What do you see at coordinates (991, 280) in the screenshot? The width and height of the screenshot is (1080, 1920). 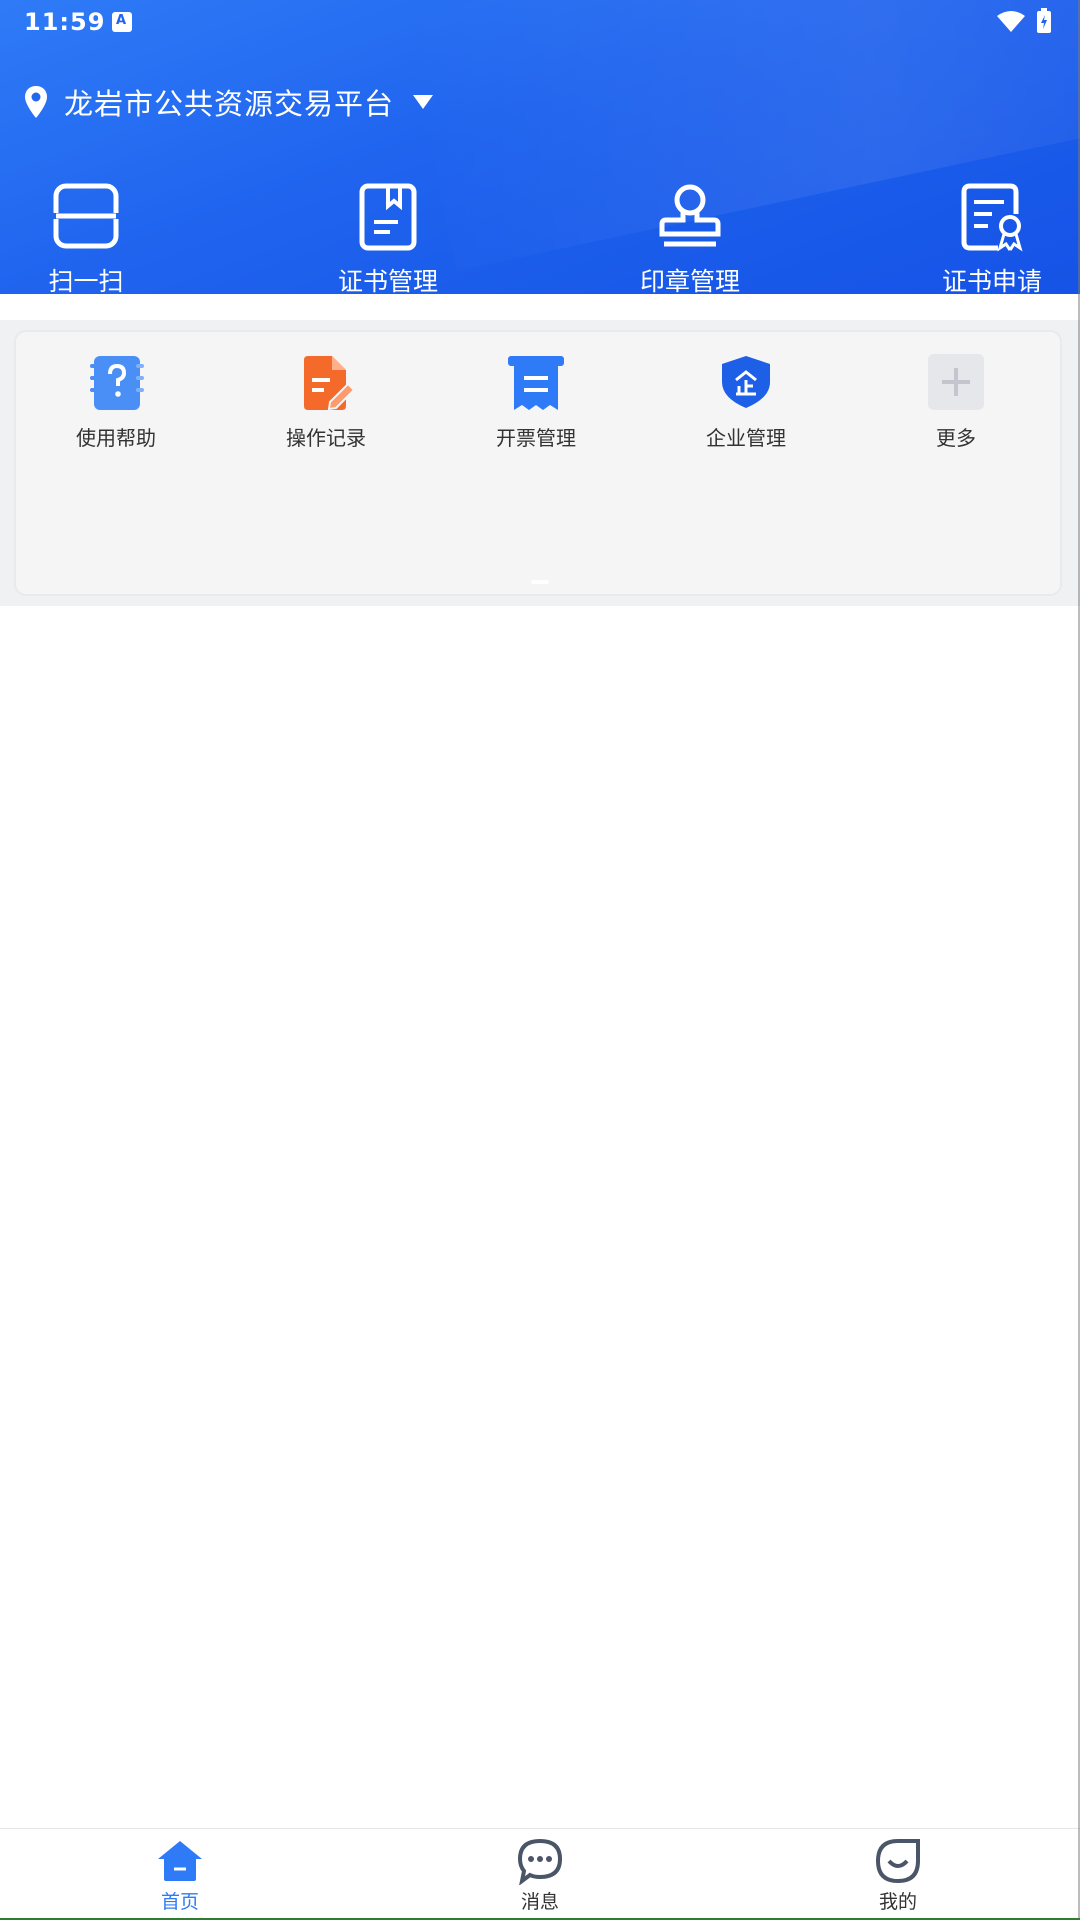 I see `certificate-apply-label: 证书申请` at bounding box center [991, 280].